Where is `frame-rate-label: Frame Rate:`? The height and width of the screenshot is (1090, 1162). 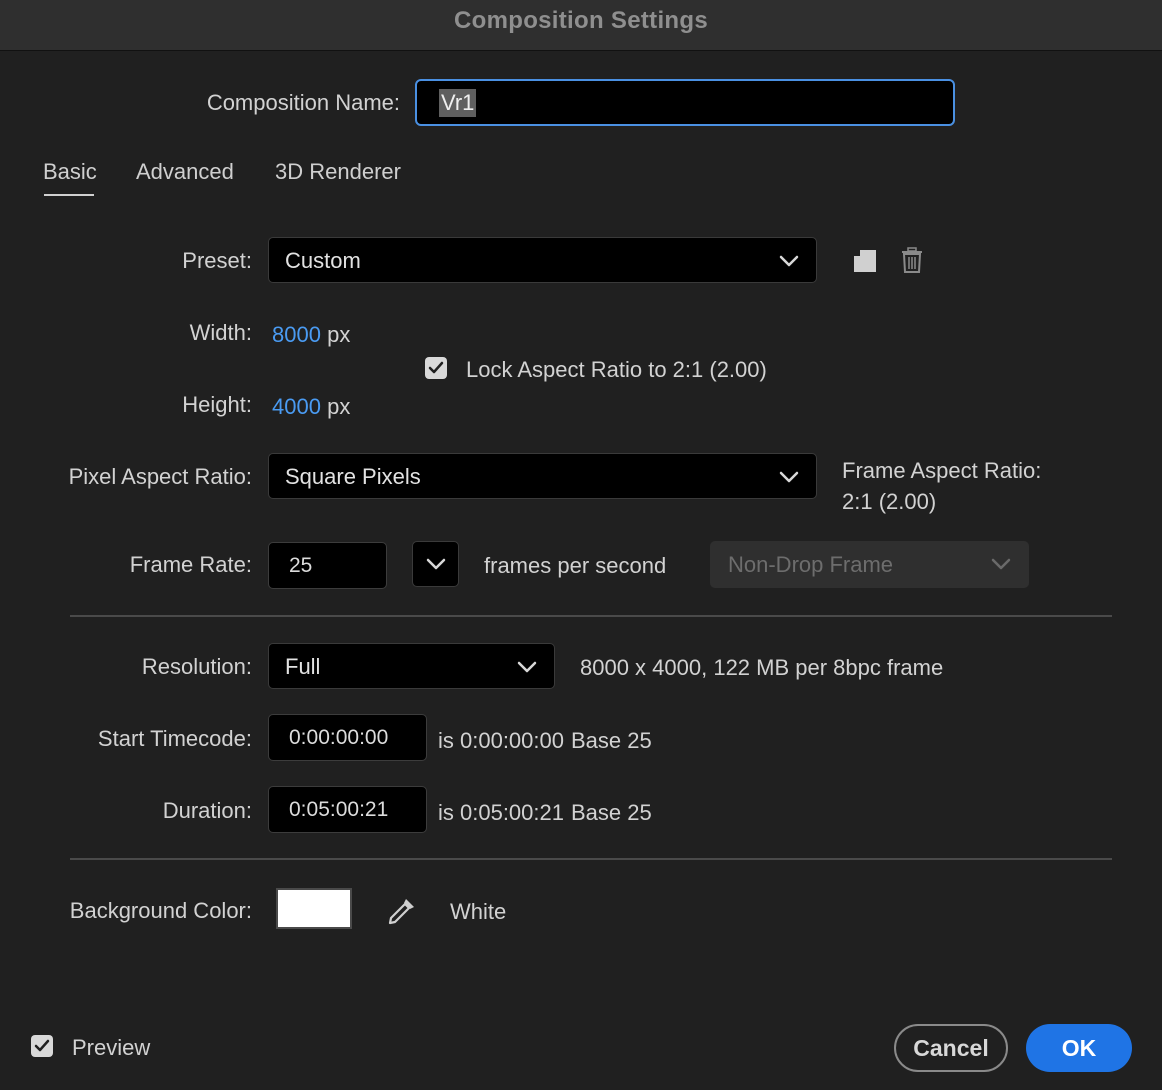 frame-rate-label: Frame Rate: is located at coordinates (190, 564).